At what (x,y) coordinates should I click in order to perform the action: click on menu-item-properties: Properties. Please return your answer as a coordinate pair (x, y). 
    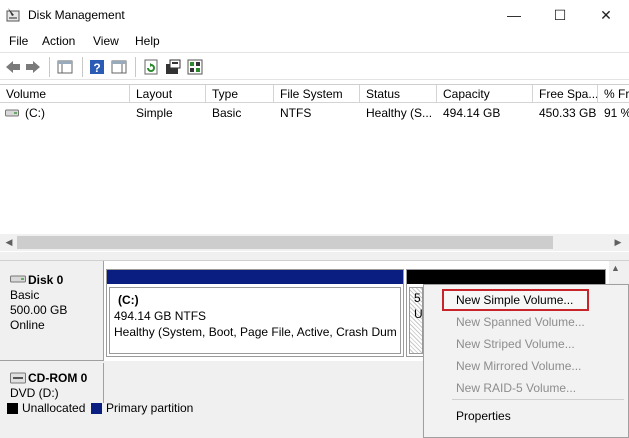
    Looking at the image, I should click on (483, 416).